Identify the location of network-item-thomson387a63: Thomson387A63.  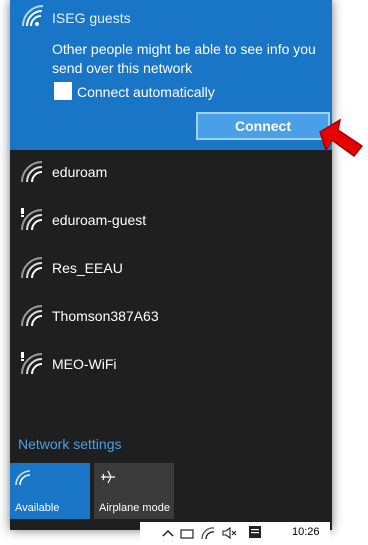
(171, 318).